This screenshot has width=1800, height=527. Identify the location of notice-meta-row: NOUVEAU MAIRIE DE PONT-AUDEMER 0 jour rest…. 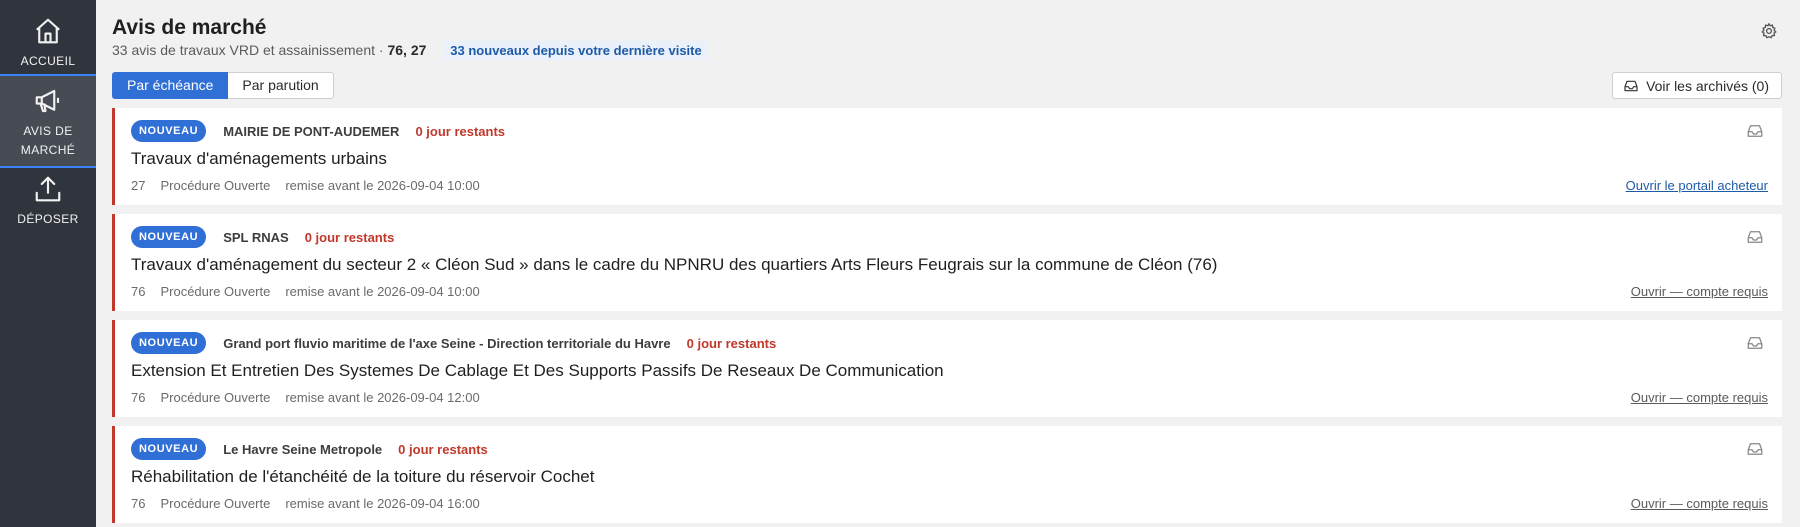
(318, 131).